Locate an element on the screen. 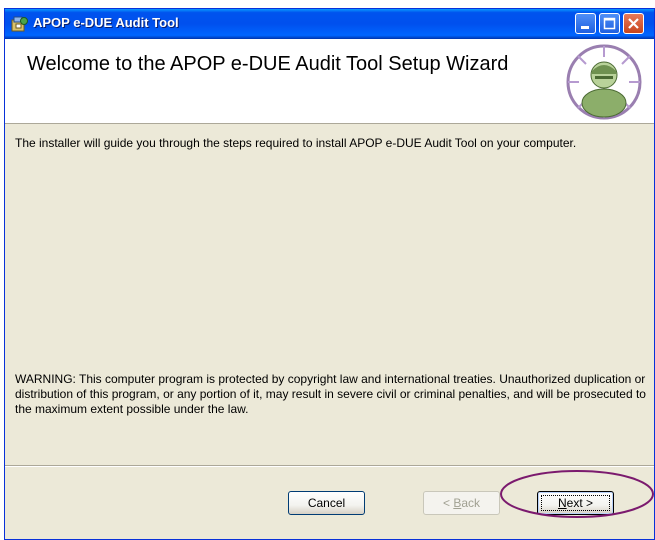  maximize-icon is located at coordinates (609, 23).